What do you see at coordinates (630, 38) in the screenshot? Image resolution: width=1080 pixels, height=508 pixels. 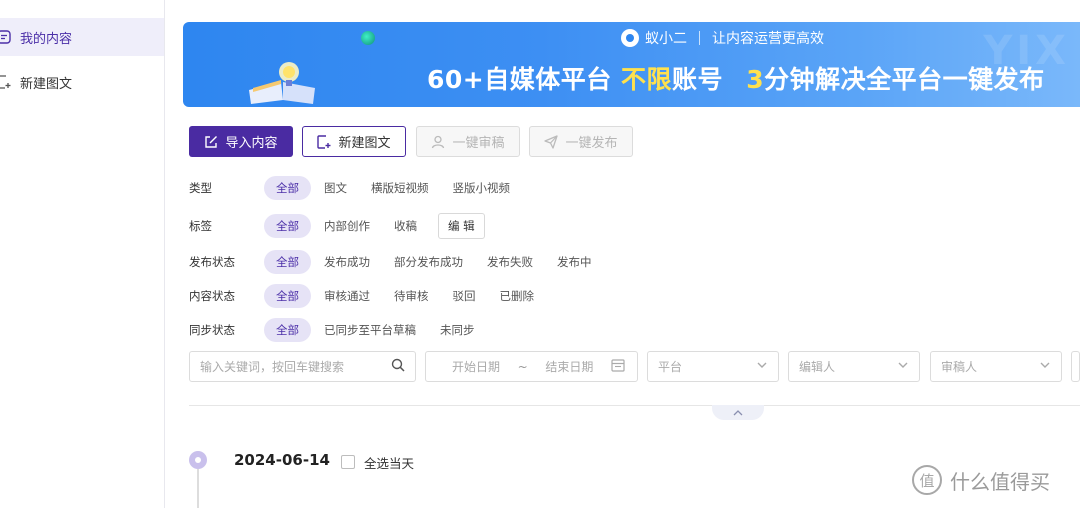 I see `brand-logo-icon` at bounding box center [630, 38].